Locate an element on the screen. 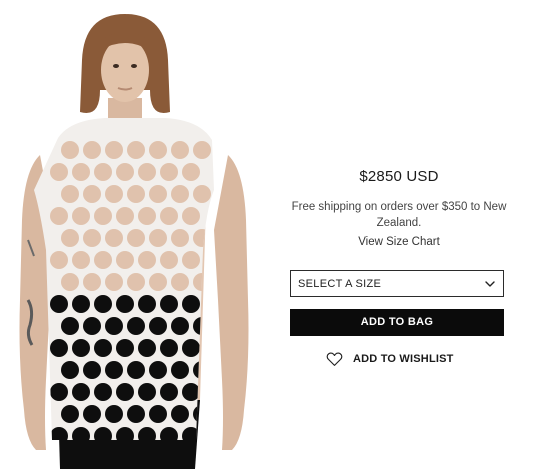  product-price: $2850 USD is located at coordinates (399, 176).